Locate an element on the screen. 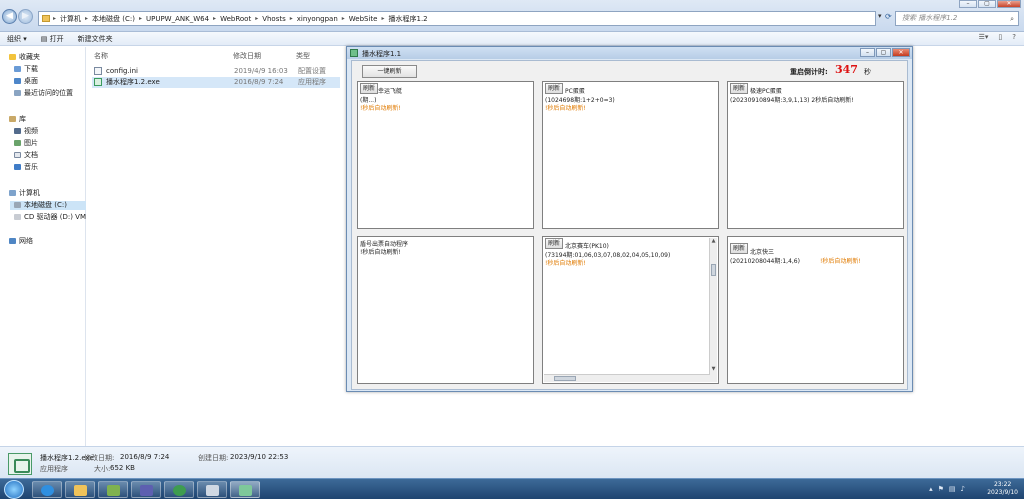 This screenshot has height=499, width=1024. taskbar-explorer is located at coordinates (80, 489).